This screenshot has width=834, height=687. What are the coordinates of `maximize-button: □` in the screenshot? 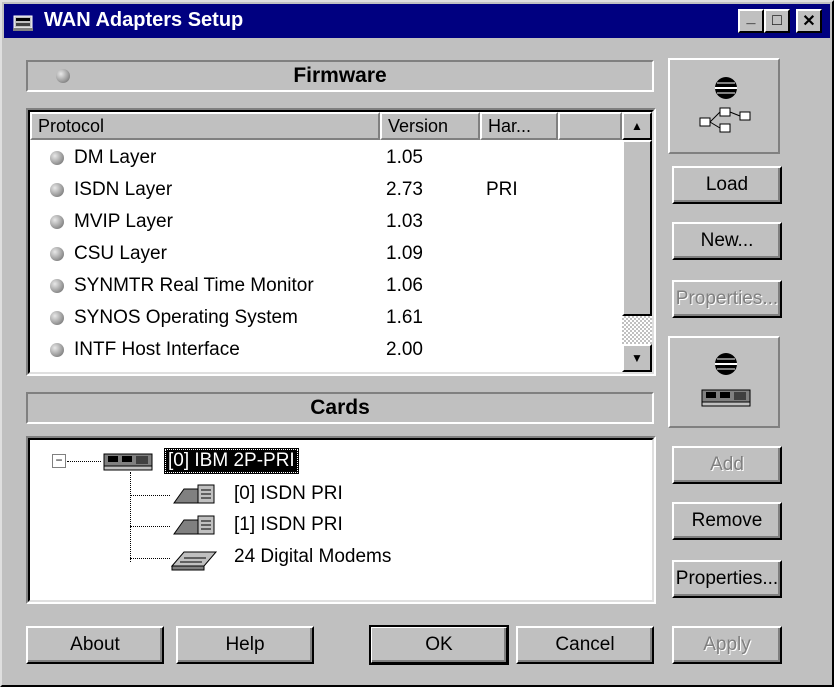 It's located at (777, 21).